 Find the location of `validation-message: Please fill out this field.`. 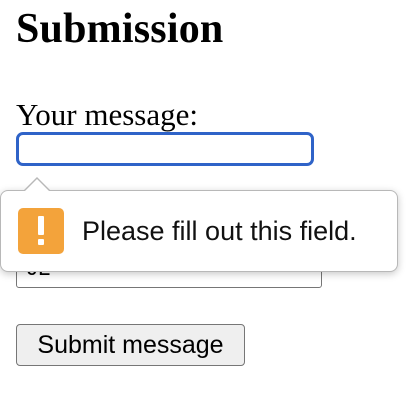

validation-message: Please fill out this field. is located at coordinates (219, 231).